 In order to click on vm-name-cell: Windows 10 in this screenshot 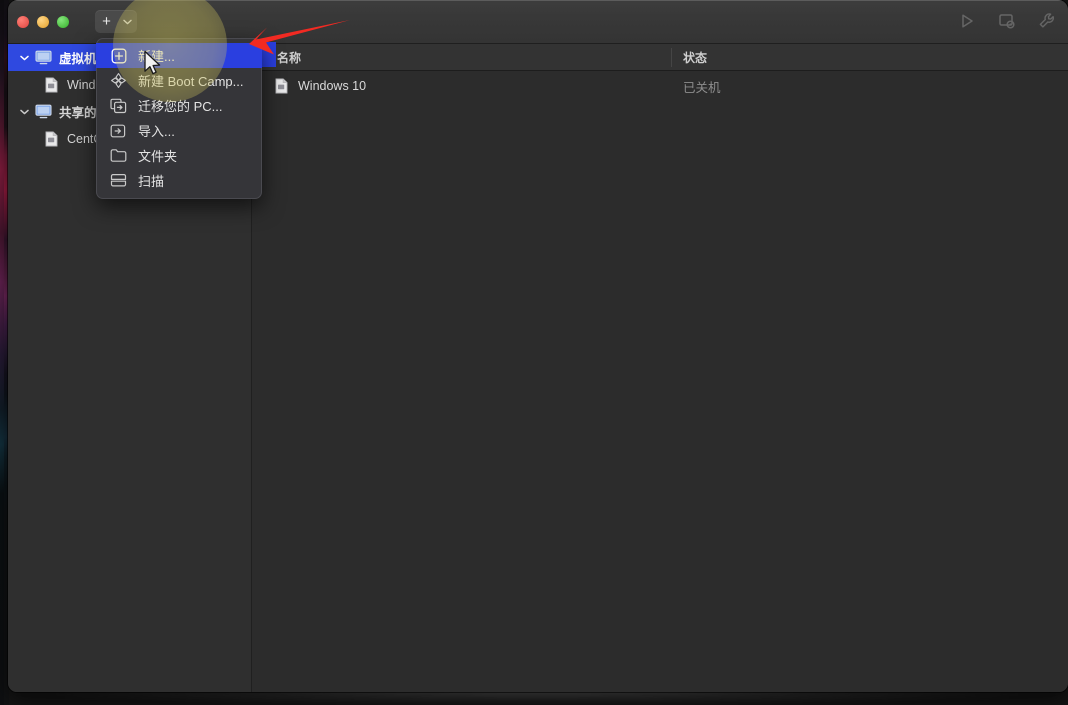, I will do `click(332, 86)`.